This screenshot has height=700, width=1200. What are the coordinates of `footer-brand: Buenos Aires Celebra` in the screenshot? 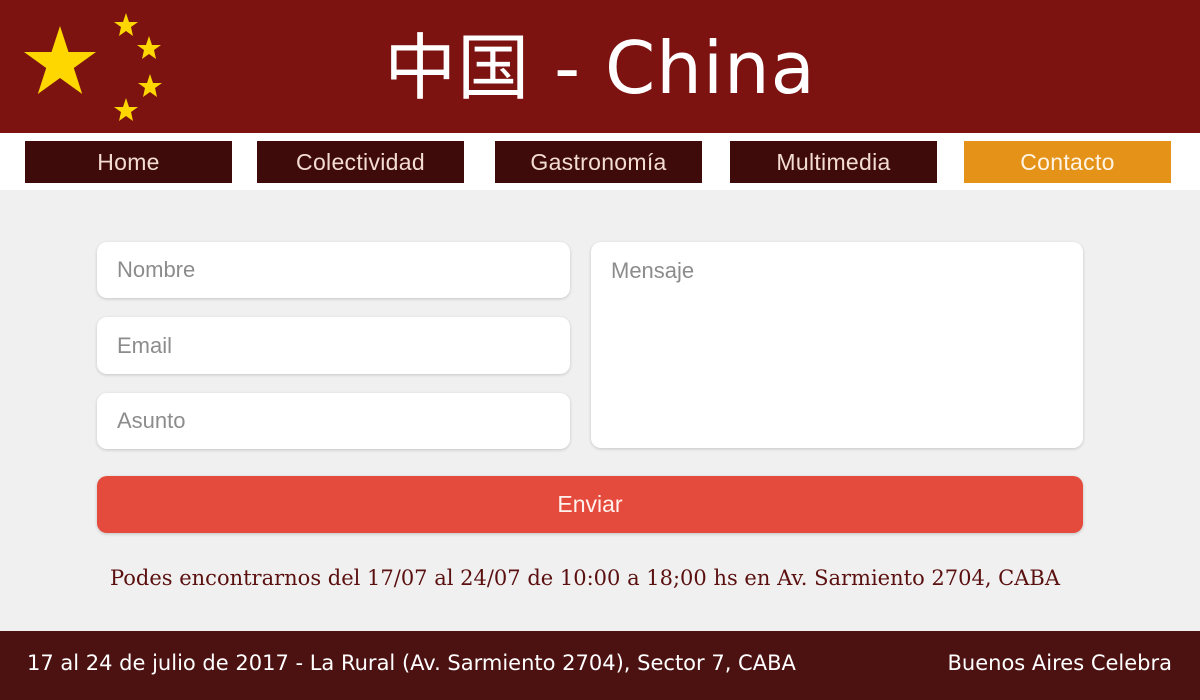 It's located at (1060, 663).